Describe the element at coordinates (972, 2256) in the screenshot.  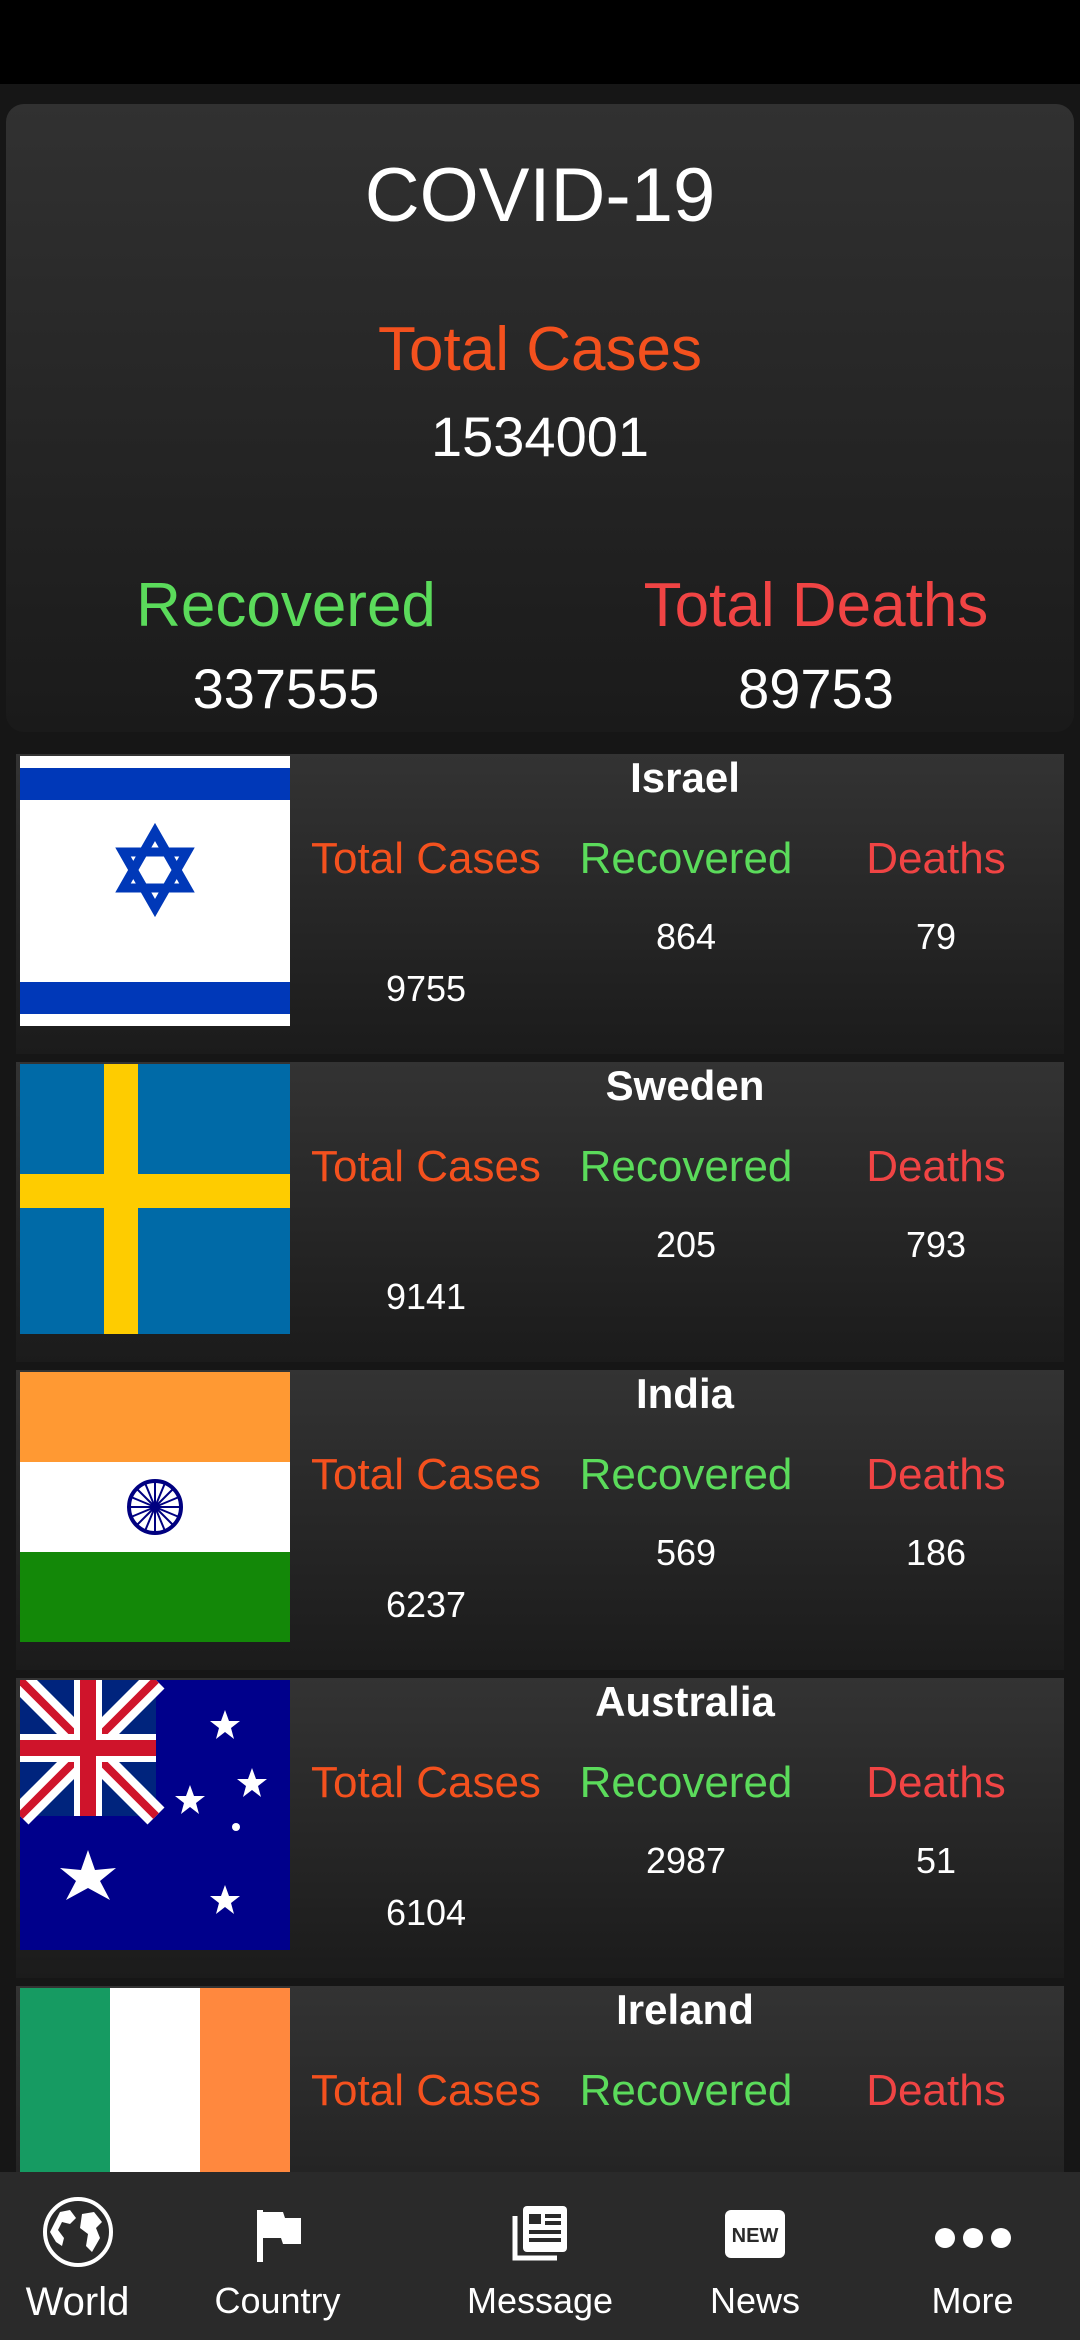
I see `nav-more: More` at that location.